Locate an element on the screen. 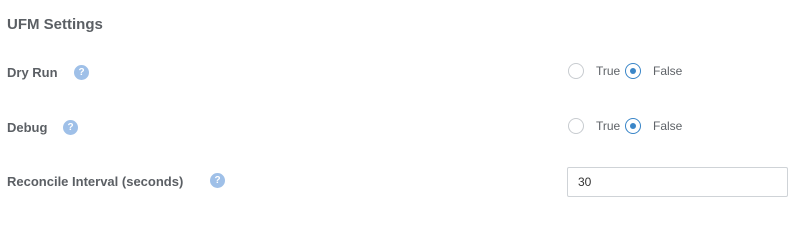 The image size is (798, 240). setting-row-dry-run: Dry Run ? True False is located at coordinates (399, 77).